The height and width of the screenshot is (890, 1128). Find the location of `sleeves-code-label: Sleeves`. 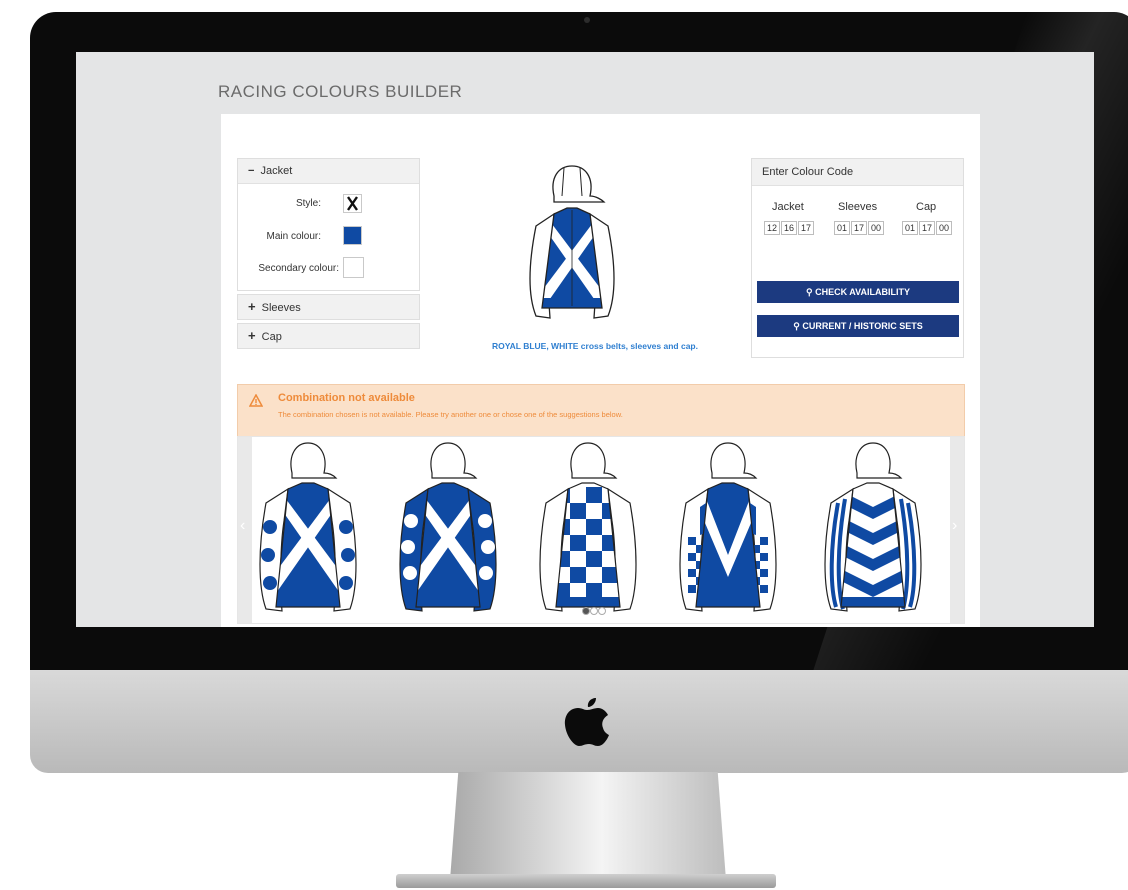

sleeves-code-label: Sleeves is located at coordinates (858, 207).